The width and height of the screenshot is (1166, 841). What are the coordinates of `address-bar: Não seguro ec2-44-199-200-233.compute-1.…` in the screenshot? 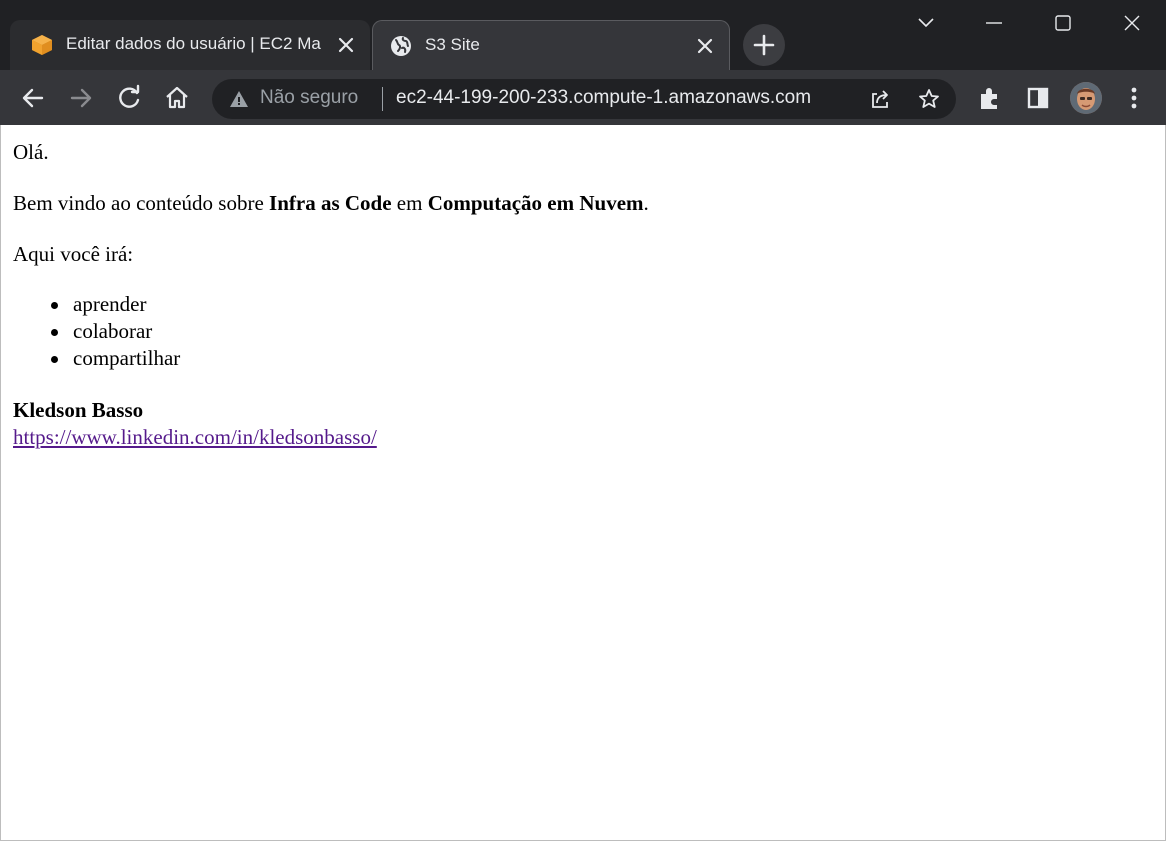 It's located at (584, 99).